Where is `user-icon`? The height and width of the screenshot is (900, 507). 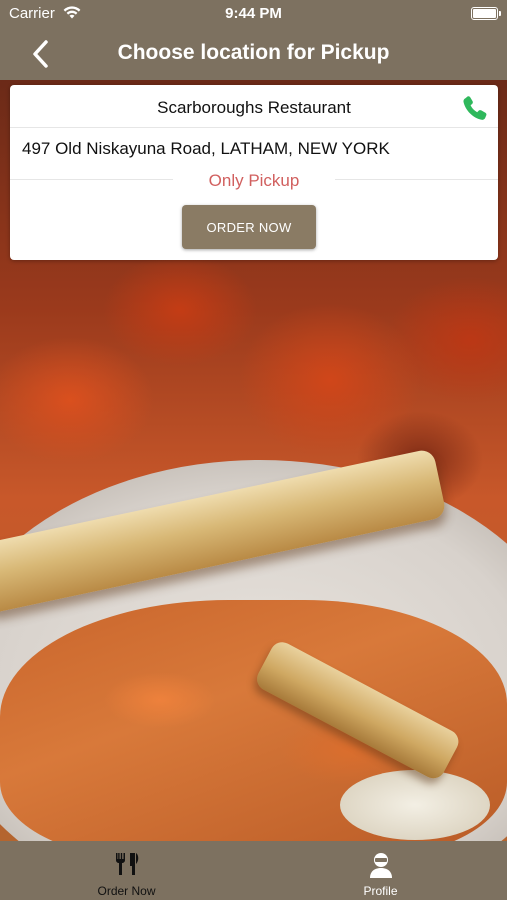
user-icon is located at coordinates (381, 864).